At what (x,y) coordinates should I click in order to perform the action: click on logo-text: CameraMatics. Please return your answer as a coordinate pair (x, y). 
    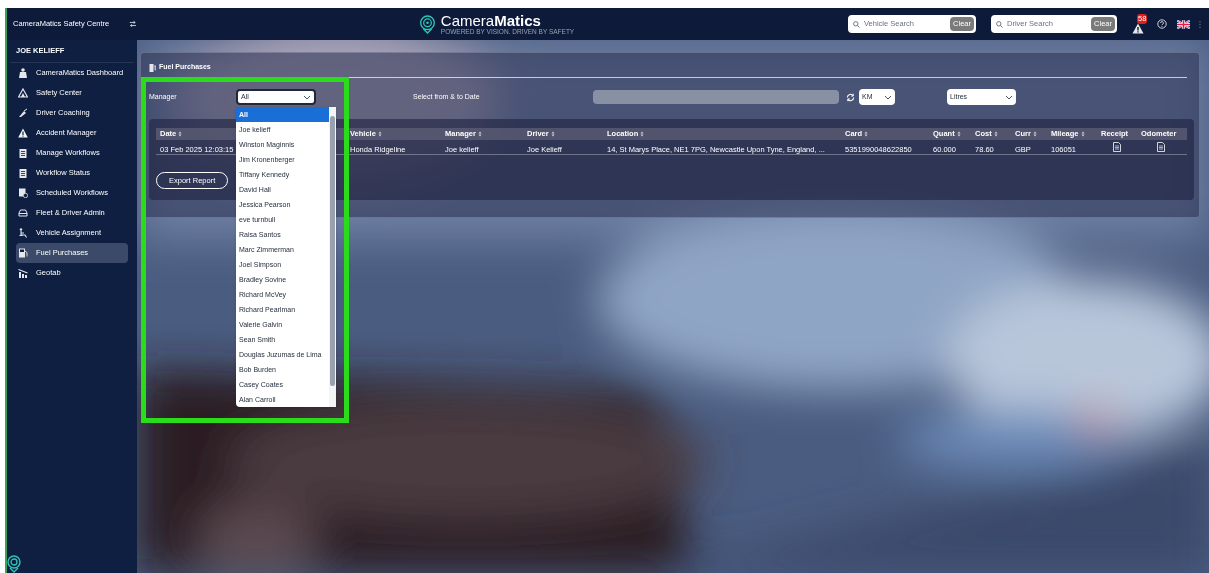
    Looking at the image, I should click on (491, 20).